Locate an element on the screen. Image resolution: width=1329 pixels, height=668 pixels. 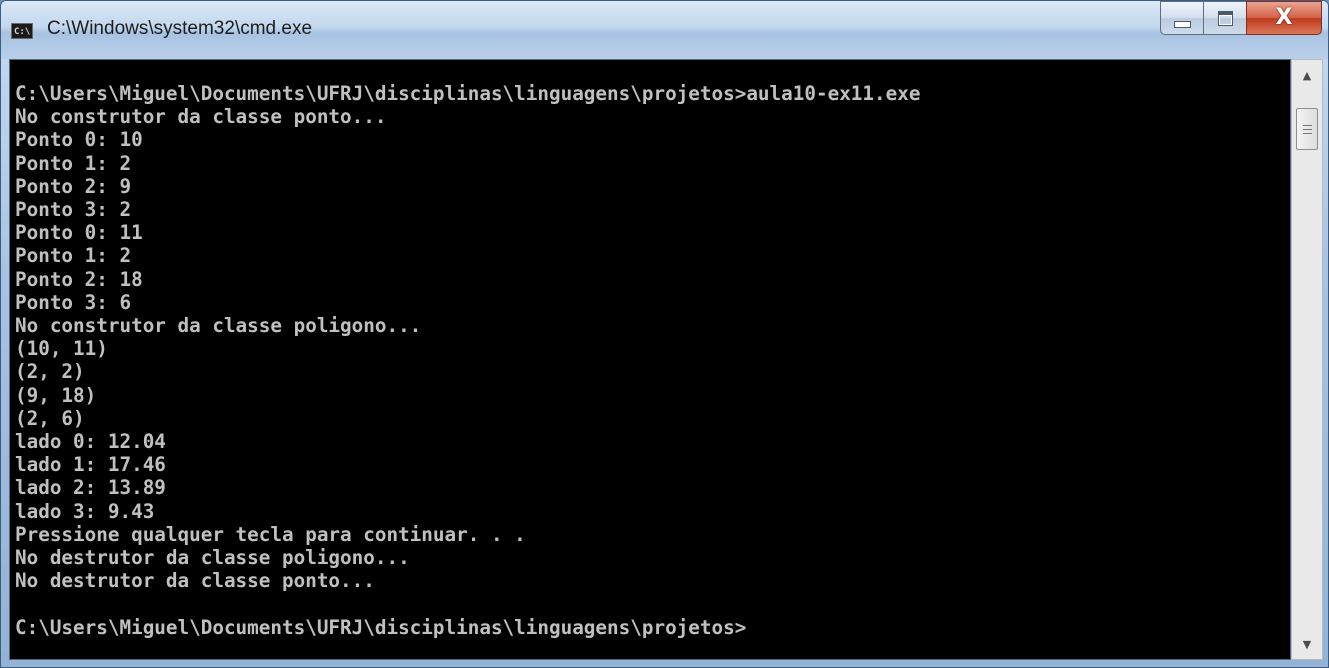
console-line: lado 2: 13.89 is located at coordinates (90, 488).